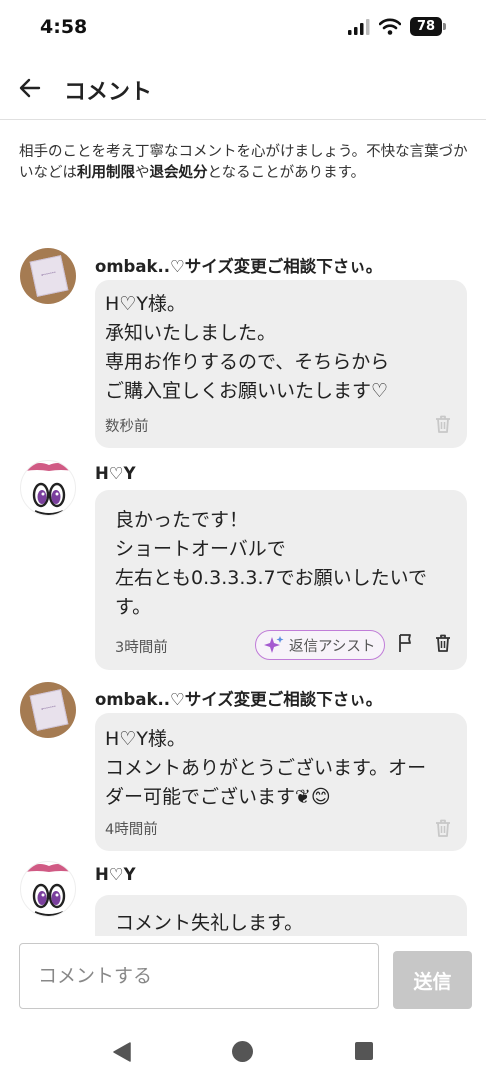 The image size is (486, 1080). What do you see at coordinates (286, 173) in the screenshot?
I see `notice-text: となることがあります。` at bounding box center [286, 173].